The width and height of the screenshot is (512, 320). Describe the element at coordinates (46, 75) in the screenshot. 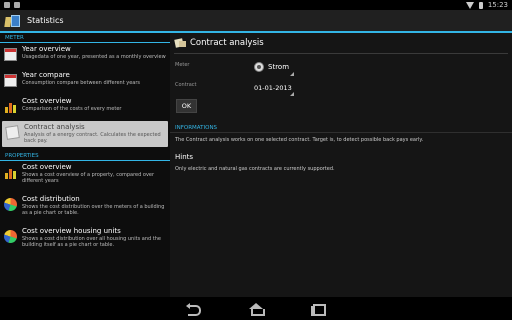

I see `item-title: Year compare` at that location.